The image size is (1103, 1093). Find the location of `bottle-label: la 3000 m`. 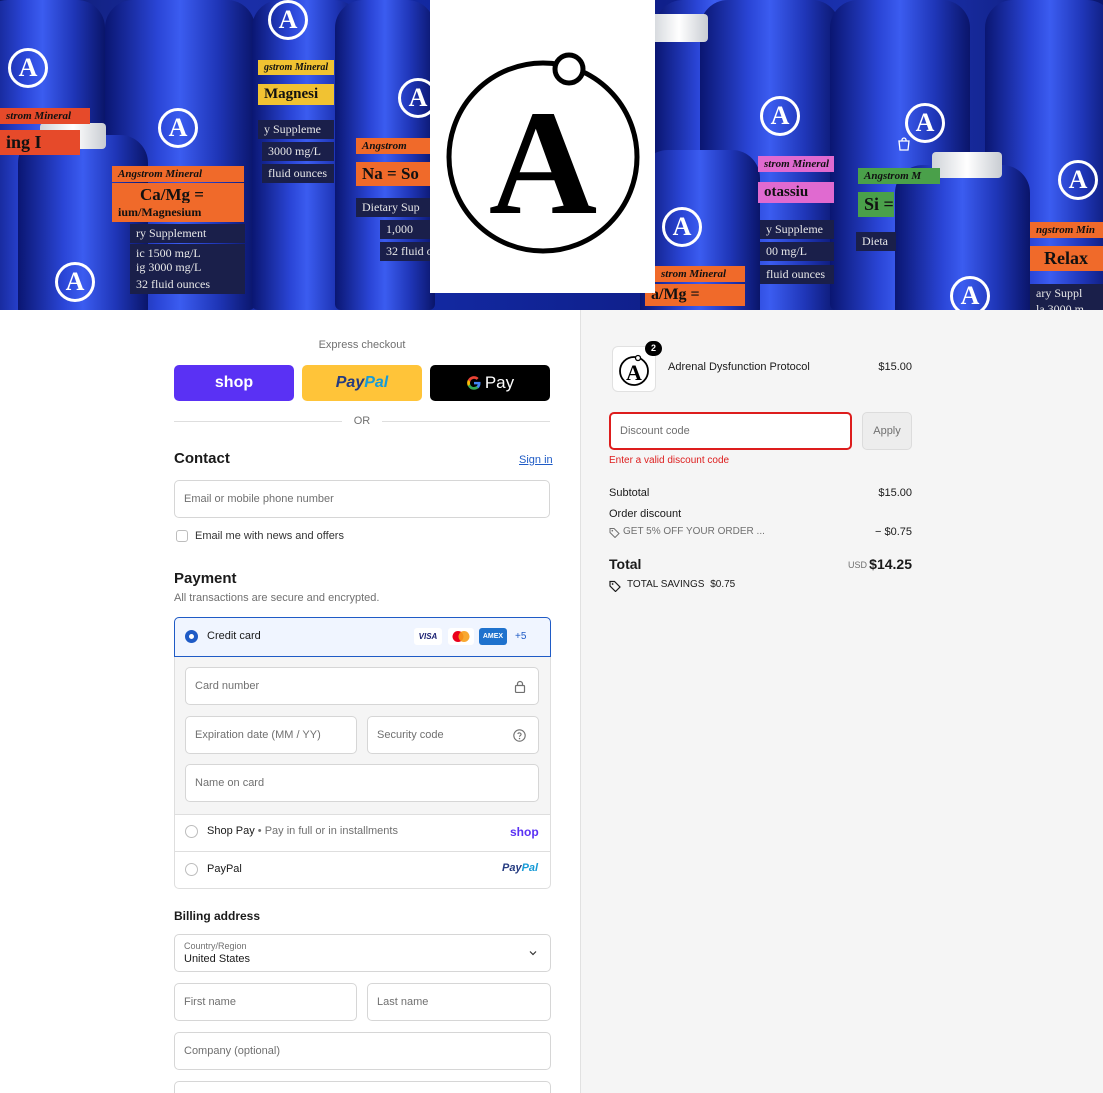

bottle-label: la 3000 m is located at coordinates (1066, 305).